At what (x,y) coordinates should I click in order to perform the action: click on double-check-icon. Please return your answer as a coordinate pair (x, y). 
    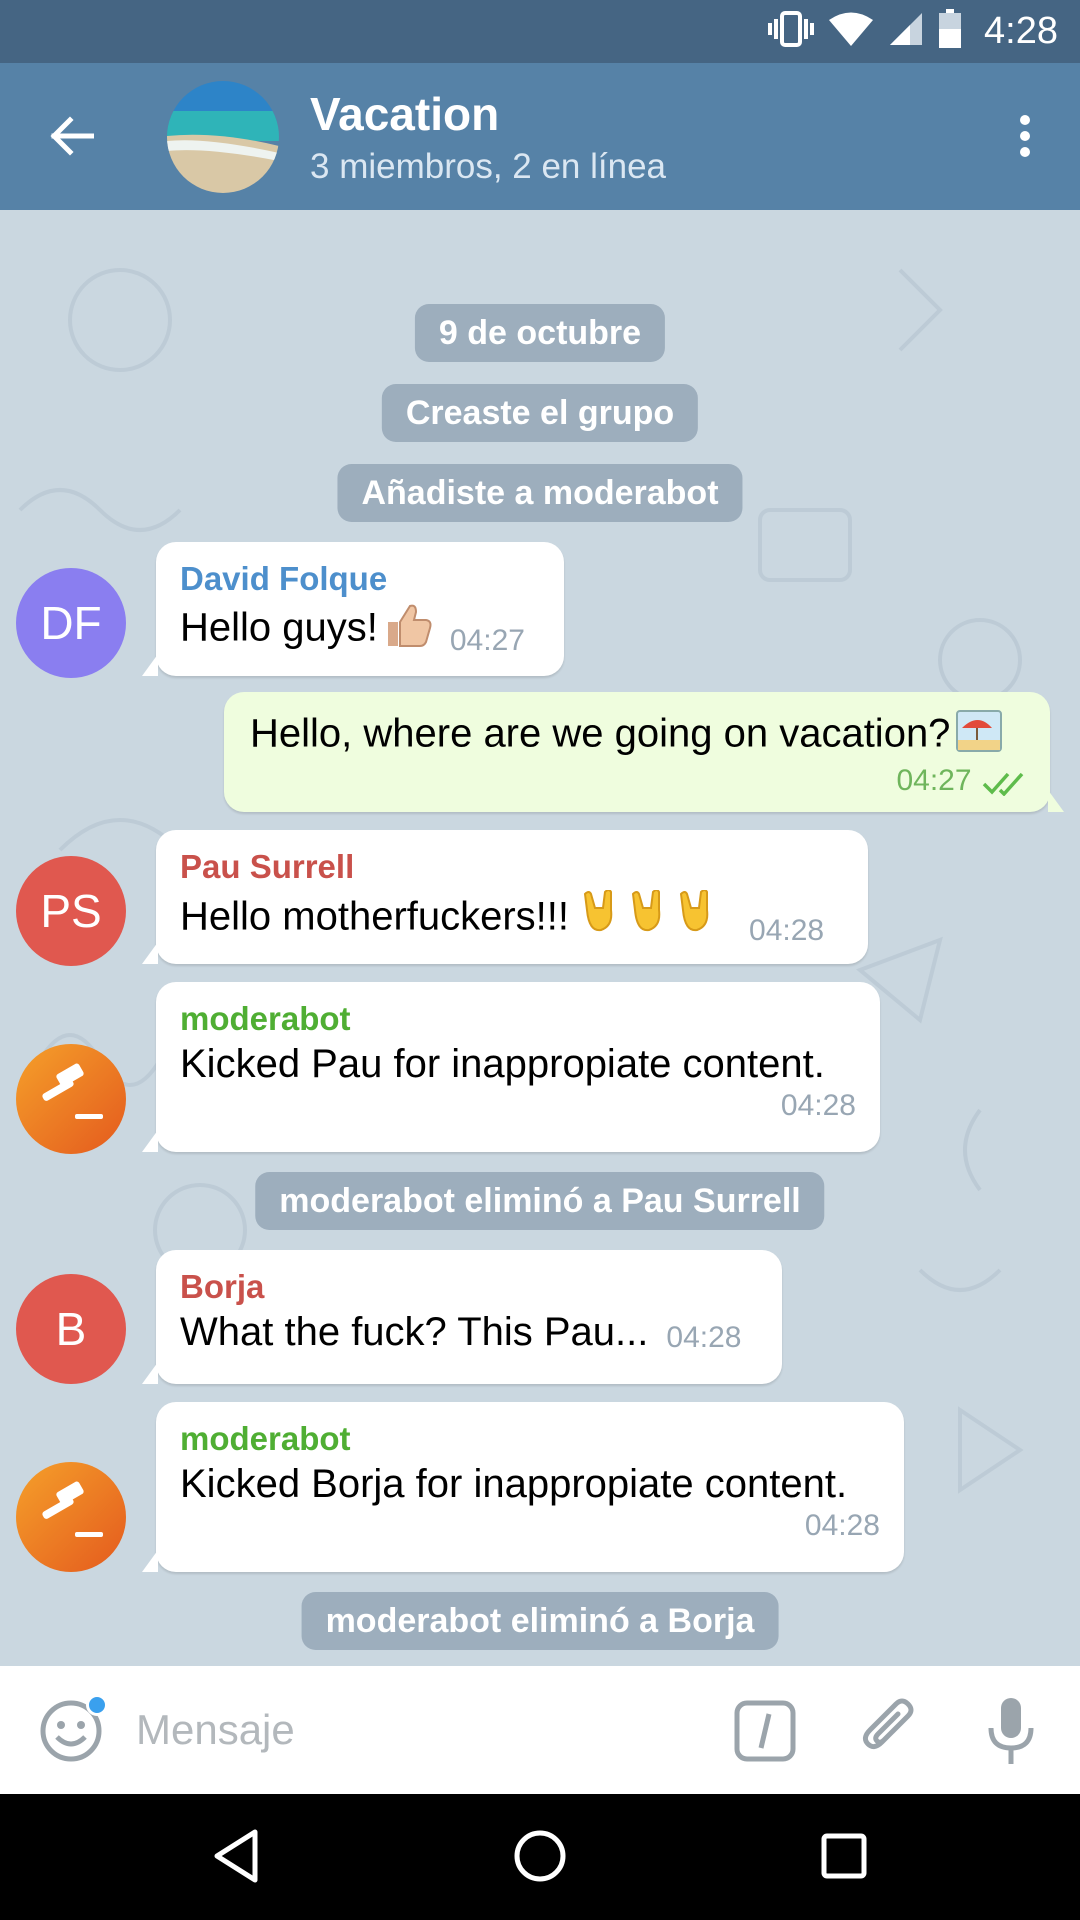
    Looking at the image, I should click on (1004, 785).